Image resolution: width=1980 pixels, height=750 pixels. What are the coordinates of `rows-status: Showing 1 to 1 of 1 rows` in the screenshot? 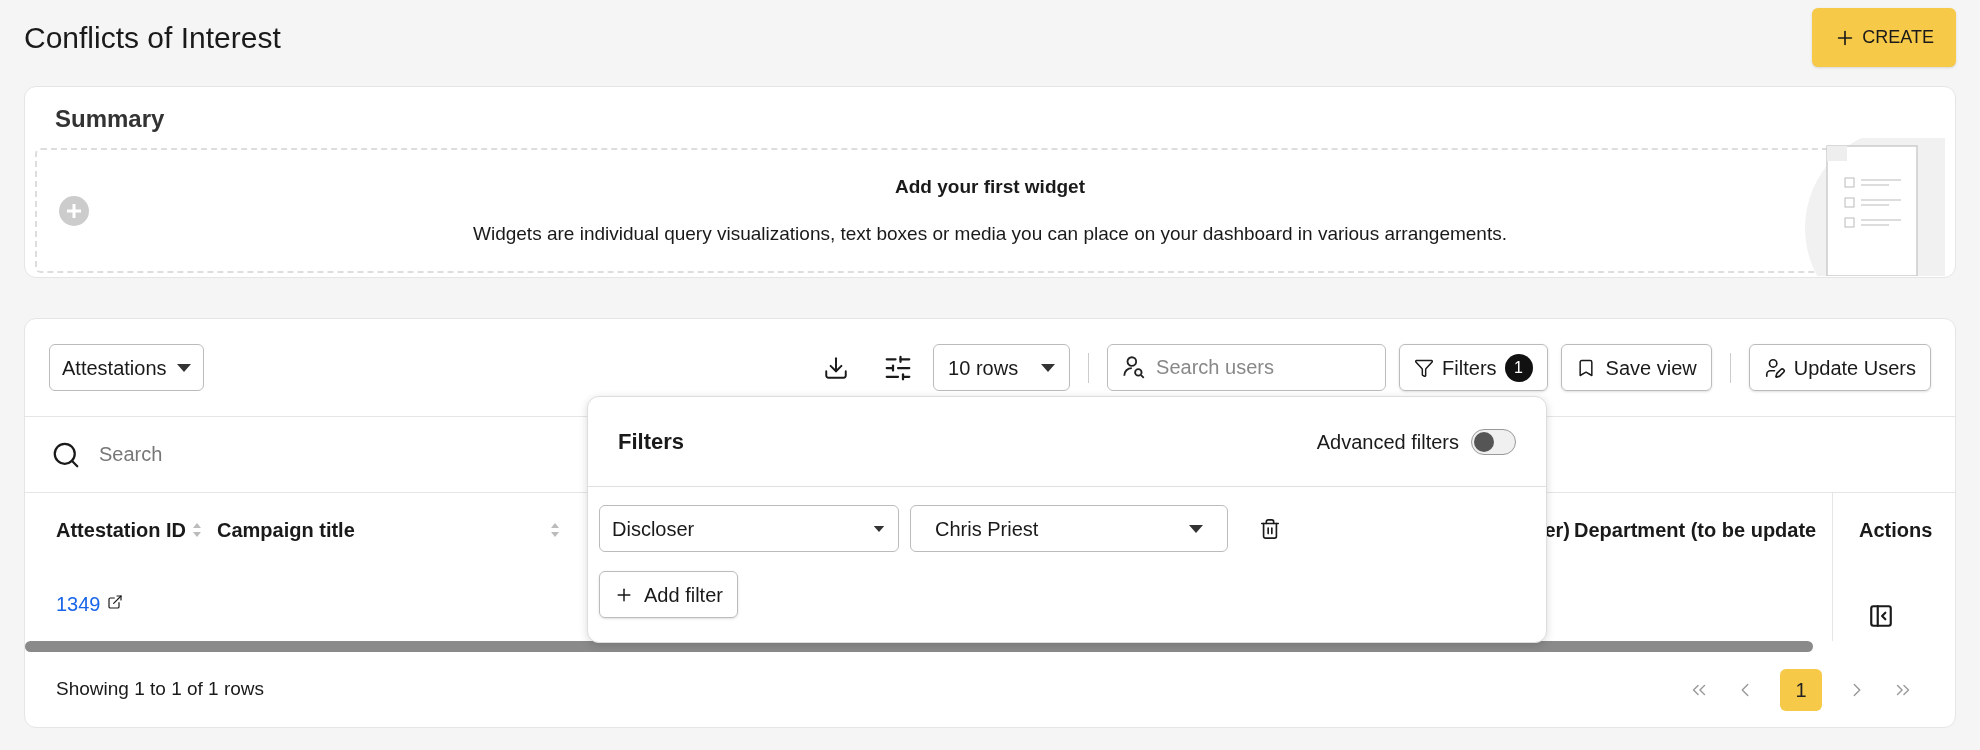 It's located at (160, 689).